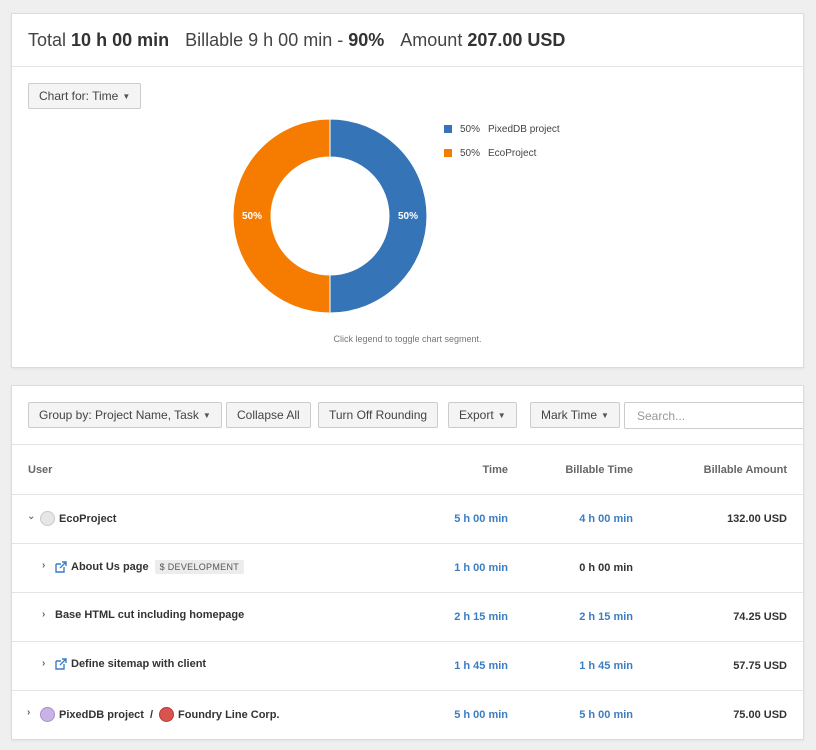 Image resolution: width=816 pixels, height=750 pixels. Describe the element at coordinates (524, 129) in the screenshot. I see `legend-label: PixedDB project` at that location.